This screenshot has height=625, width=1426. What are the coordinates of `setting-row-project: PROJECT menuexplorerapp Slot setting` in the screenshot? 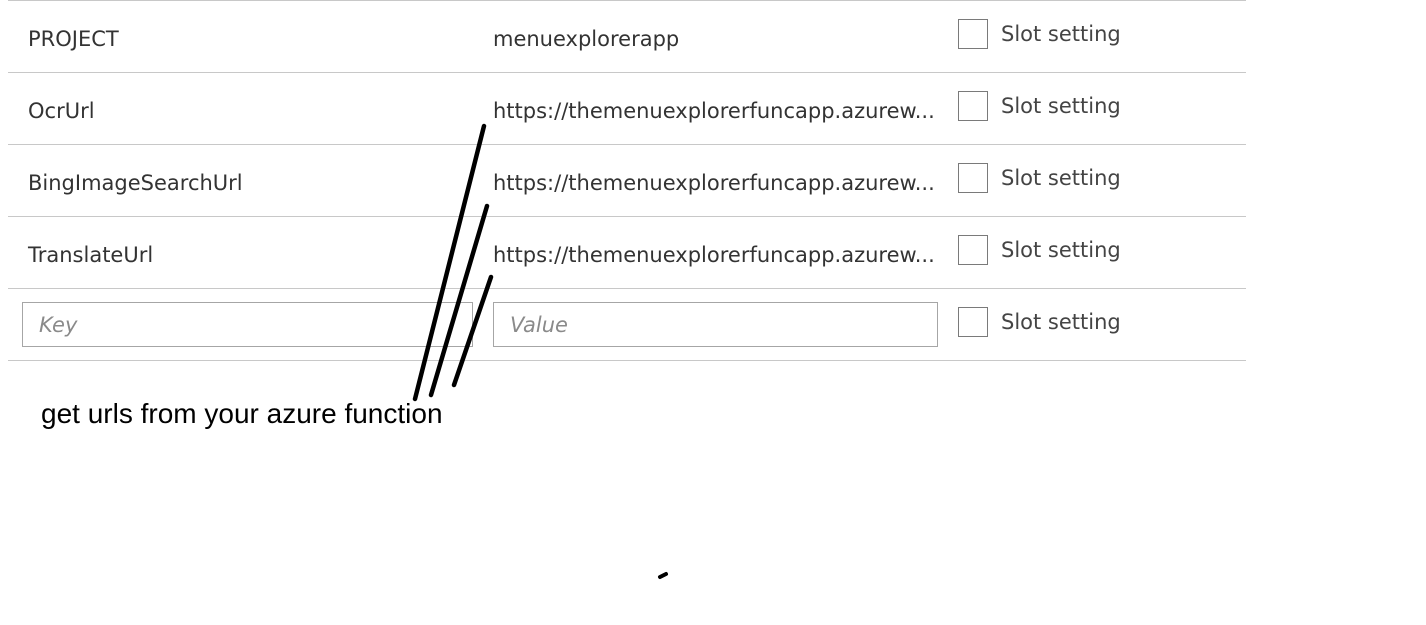 It's located at (627, 36).